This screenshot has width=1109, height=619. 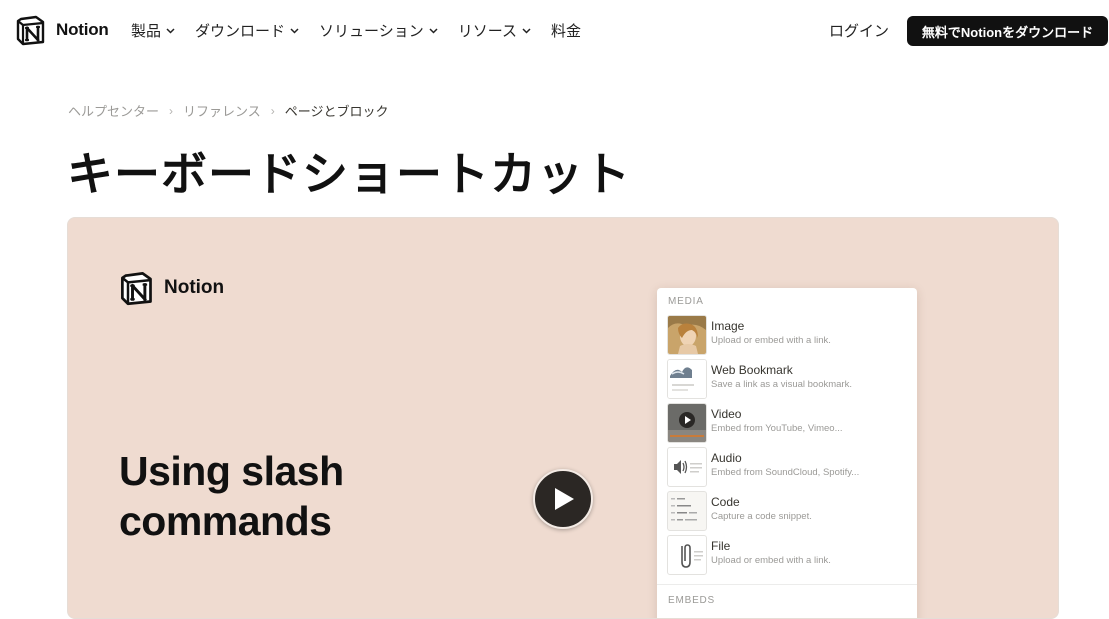 I want to click on menu-item-title: File, so click(x=721, y=546).